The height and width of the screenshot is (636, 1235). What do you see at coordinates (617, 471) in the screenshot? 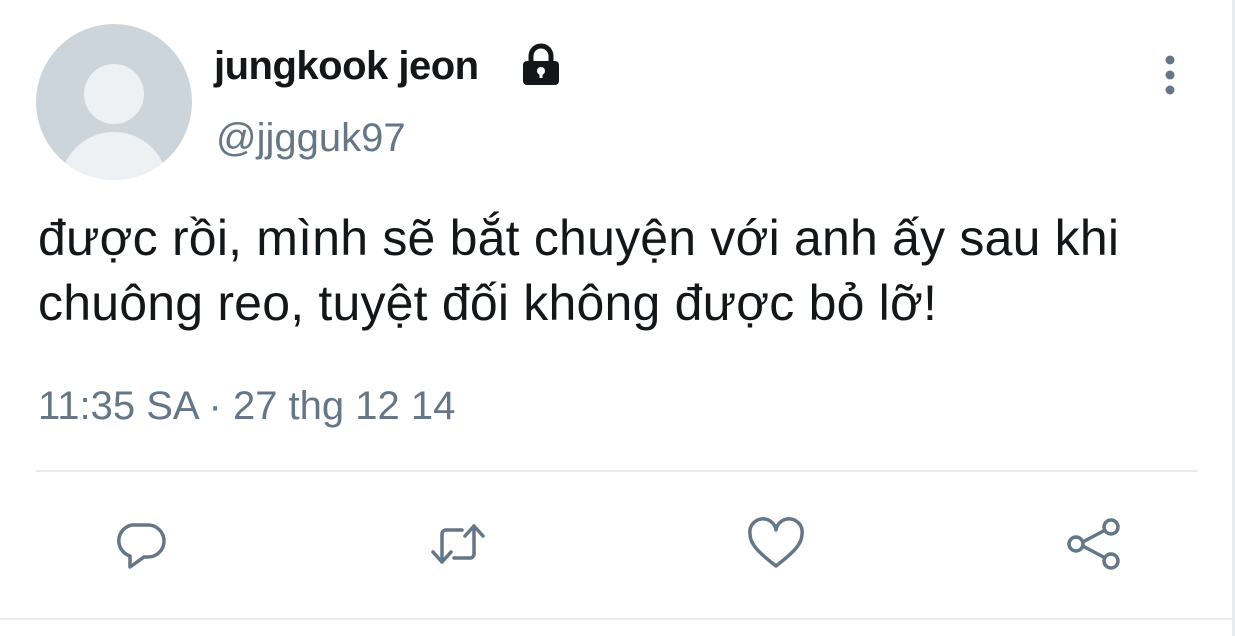
I see `action-divider` at bounding box center [617, 471].